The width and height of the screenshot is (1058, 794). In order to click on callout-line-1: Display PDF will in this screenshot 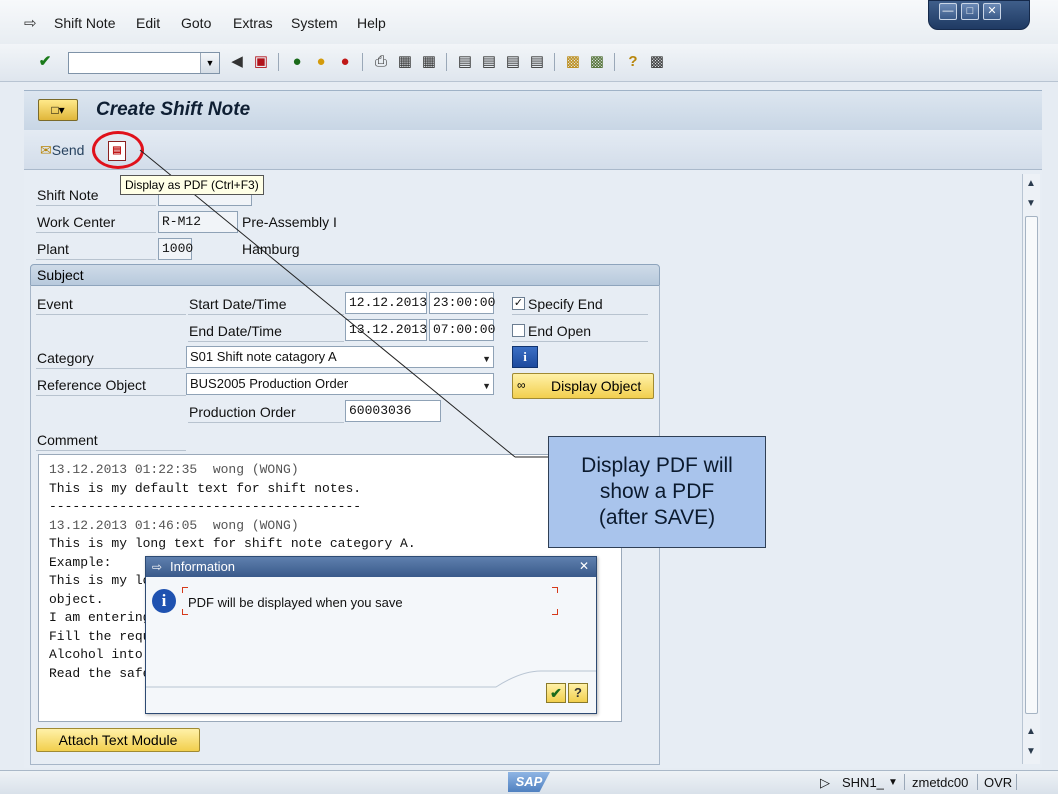, I will do `click(657, 465)`.